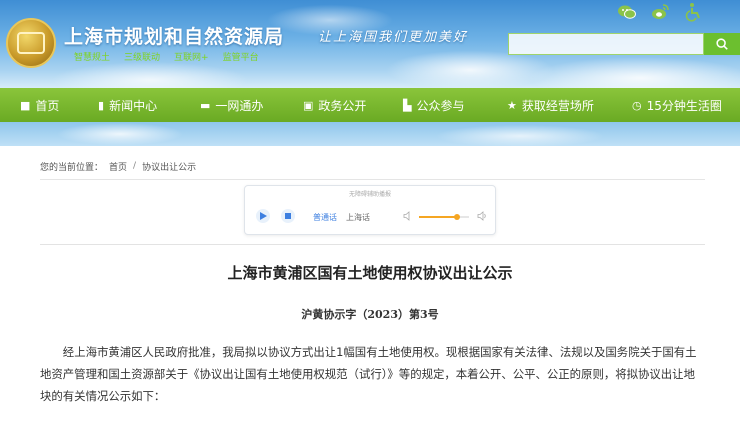 The image size is (740, 422). I want to click on search-input, so click(606, 44).